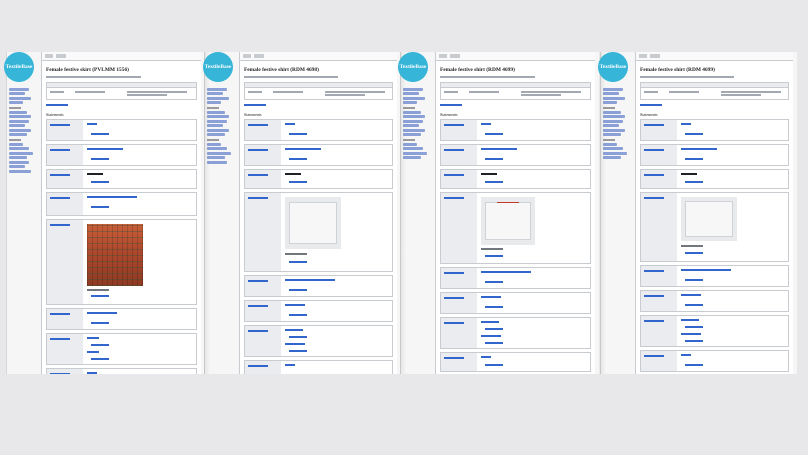 The height and width of the screenshot is (455, 808). Describe the element at coordinates (449, 114) in the screenshot. I see `statements-heading: Statements` at that location.